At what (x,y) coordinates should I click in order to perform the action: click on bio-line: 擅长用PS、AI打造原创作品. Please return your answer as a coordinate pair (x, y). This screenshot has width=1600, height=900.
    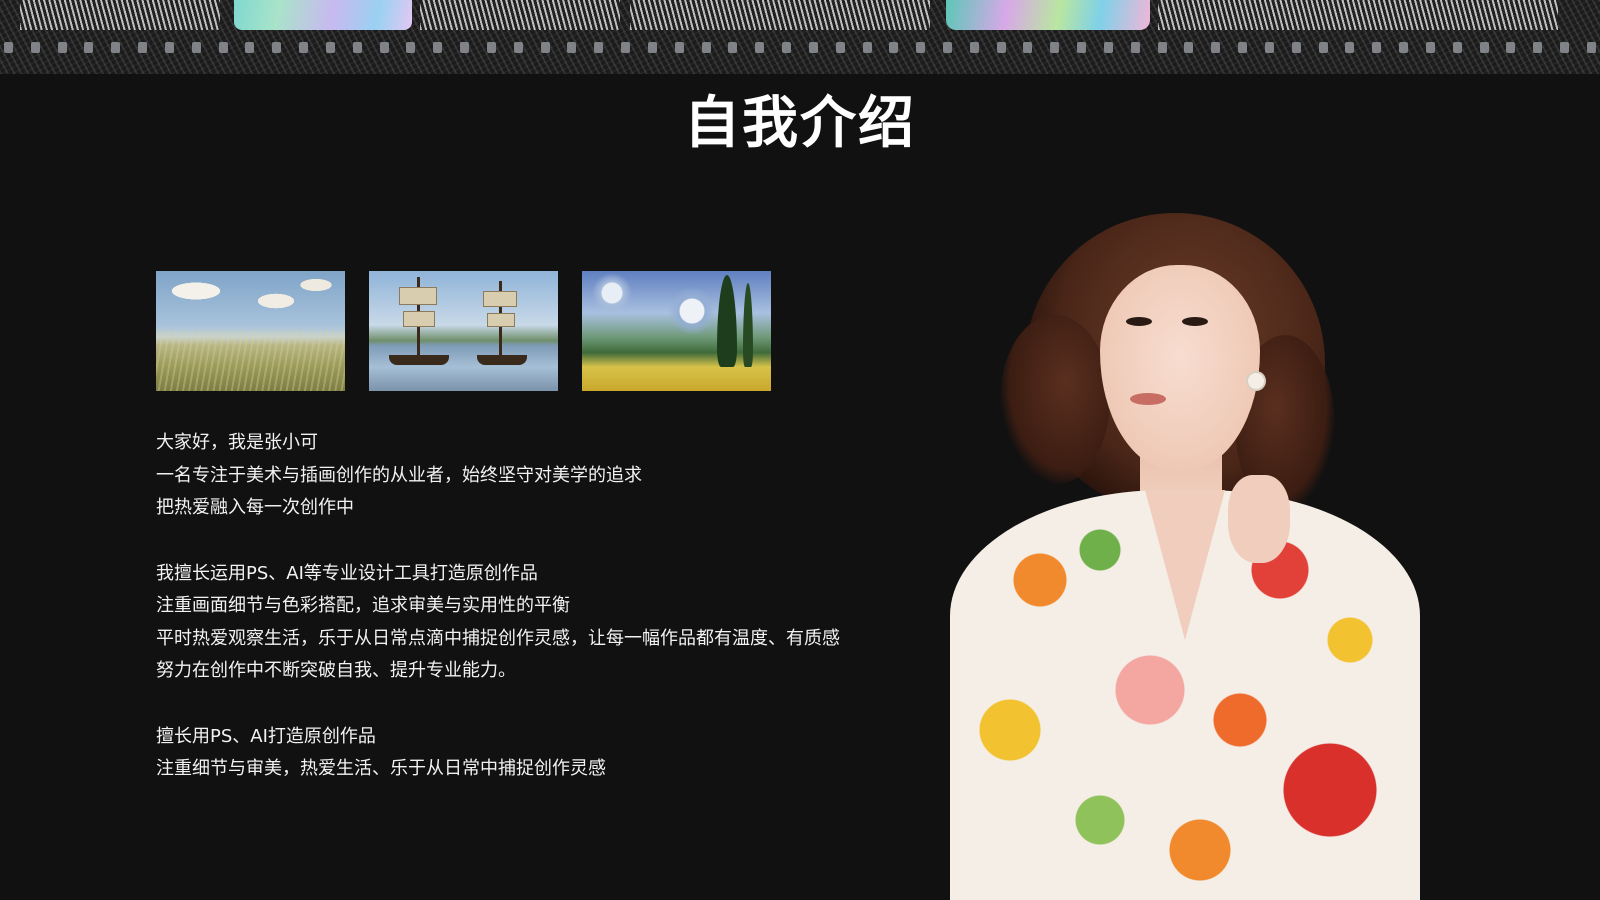
    Looking at the image, I should click on (266, 736).